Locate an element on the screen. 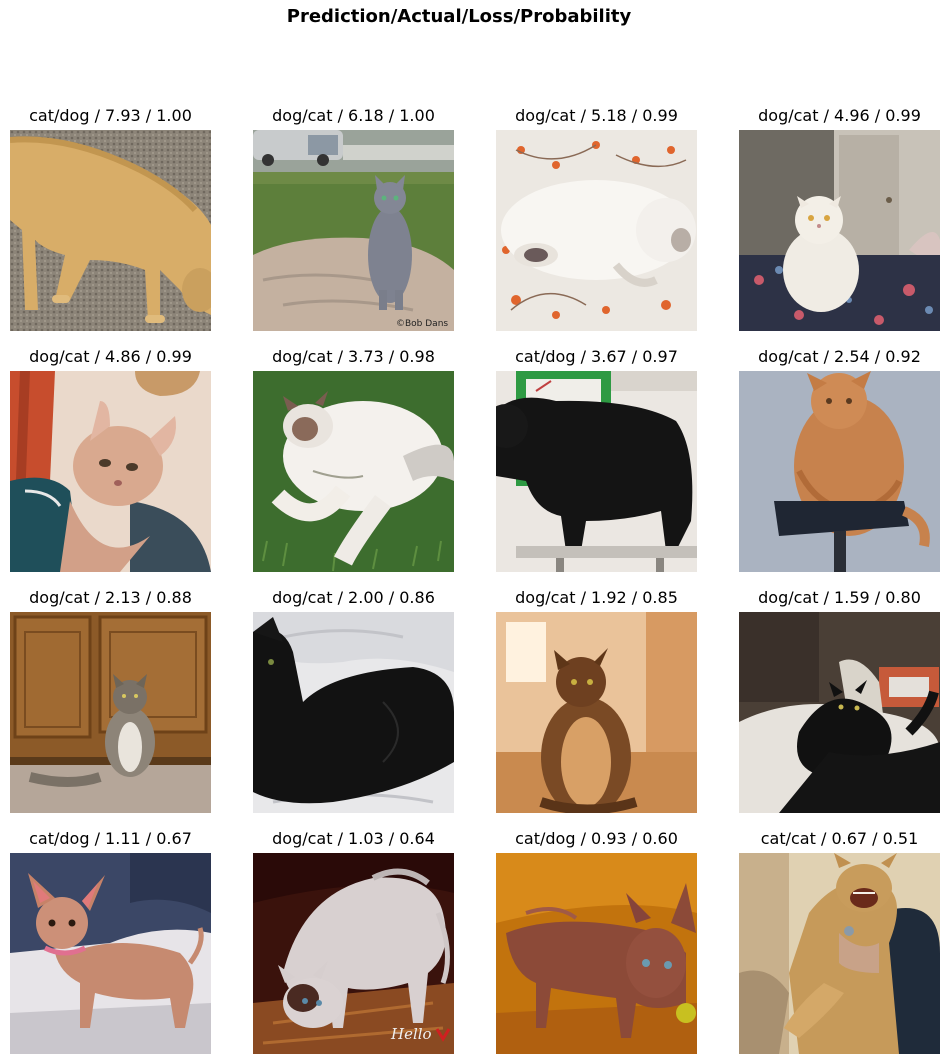 The width and height of the screenshot is (948, 1064). grid-cell: cat/dog / 1.11 / 0.67 is located at coordinates (110, 941).